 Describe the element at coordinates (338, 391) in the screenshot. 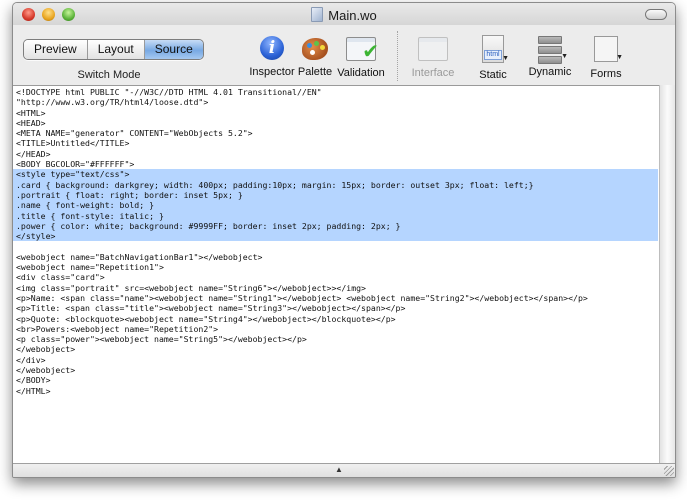

I see `code-line: </HTML>` at that location.